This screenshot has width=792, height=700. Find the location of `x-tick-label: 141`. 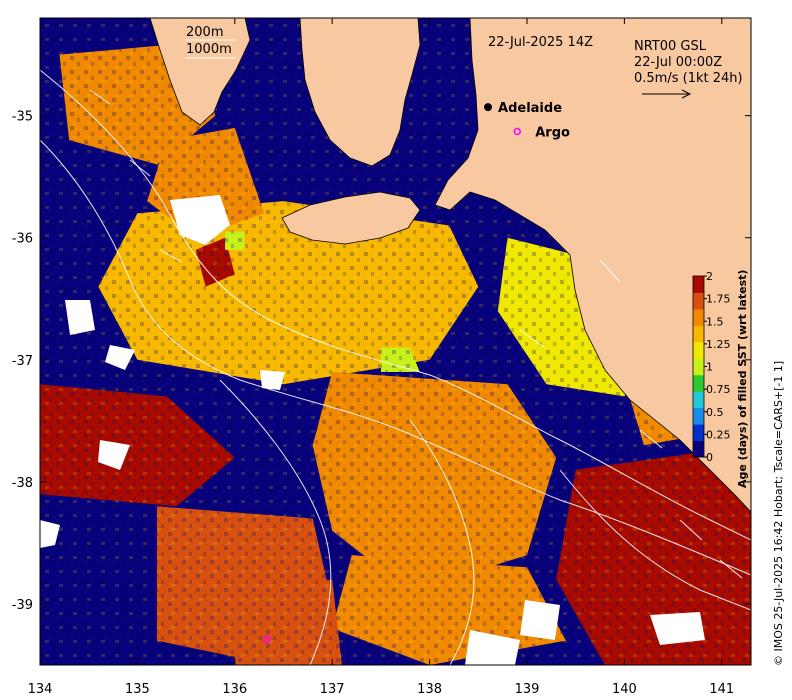

x-tick-label: 141 is located at coordinates (721, 689).